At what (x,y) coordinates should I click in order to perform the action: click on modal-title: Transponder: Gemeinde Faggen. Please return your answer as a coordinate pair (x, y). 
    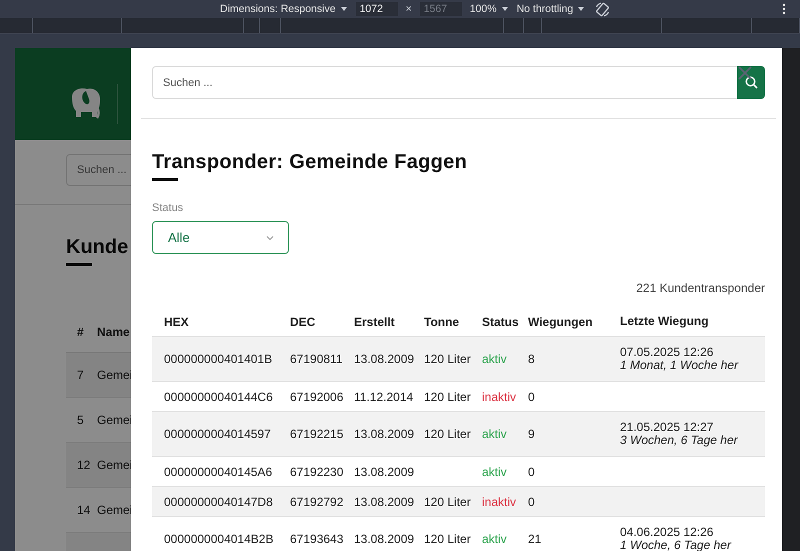
    Looking at the image, I should click on (310, 162).